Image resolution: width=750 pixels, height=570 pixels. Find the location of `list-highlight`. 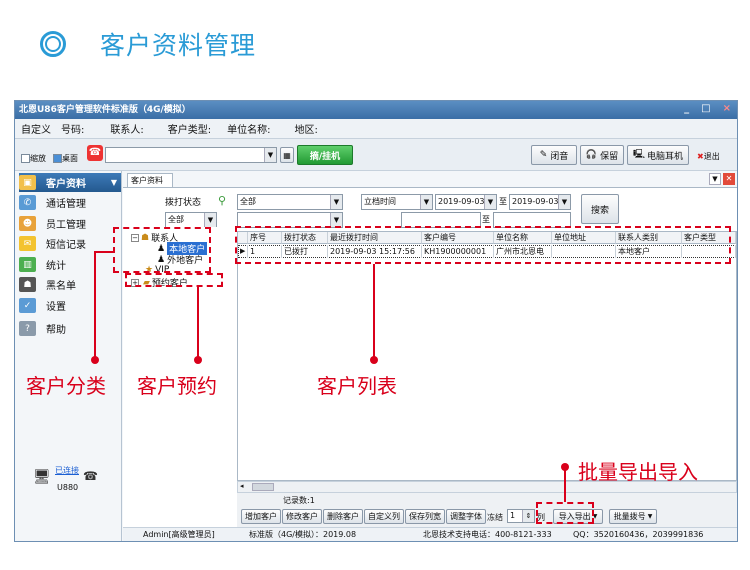

list-highlight is located at coordinates (483, 245).